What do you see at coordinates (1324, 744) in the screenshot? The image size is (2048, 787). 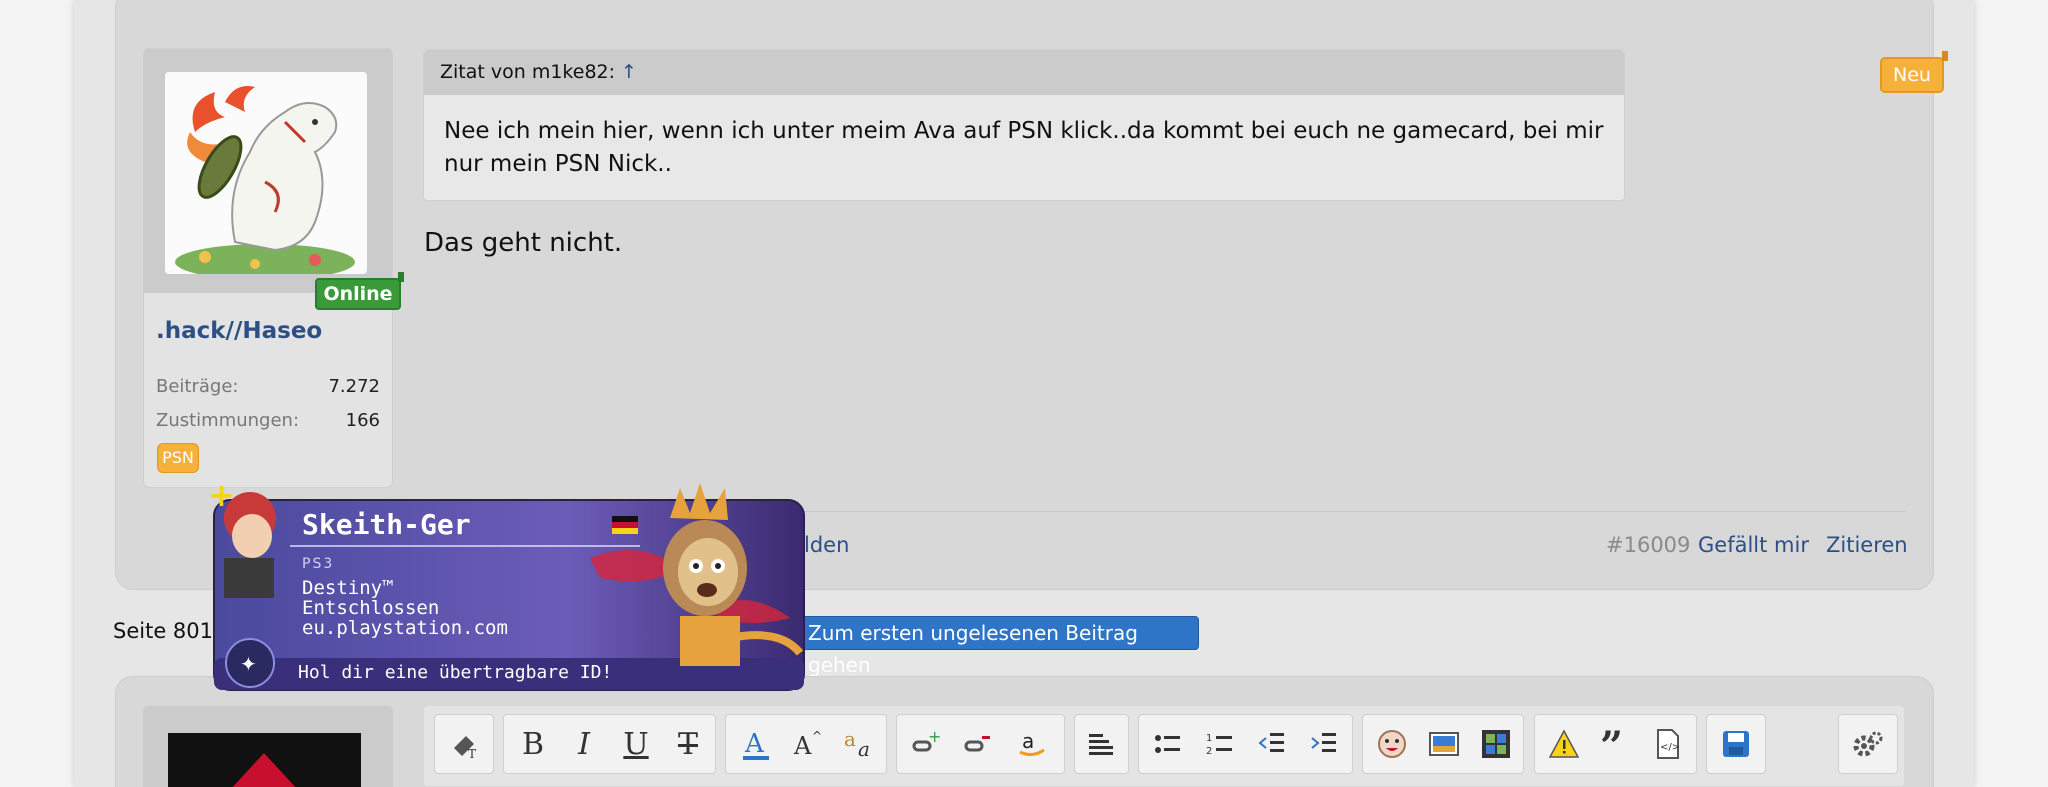 I see `indent-icon` at bounding box center [1324, 744].